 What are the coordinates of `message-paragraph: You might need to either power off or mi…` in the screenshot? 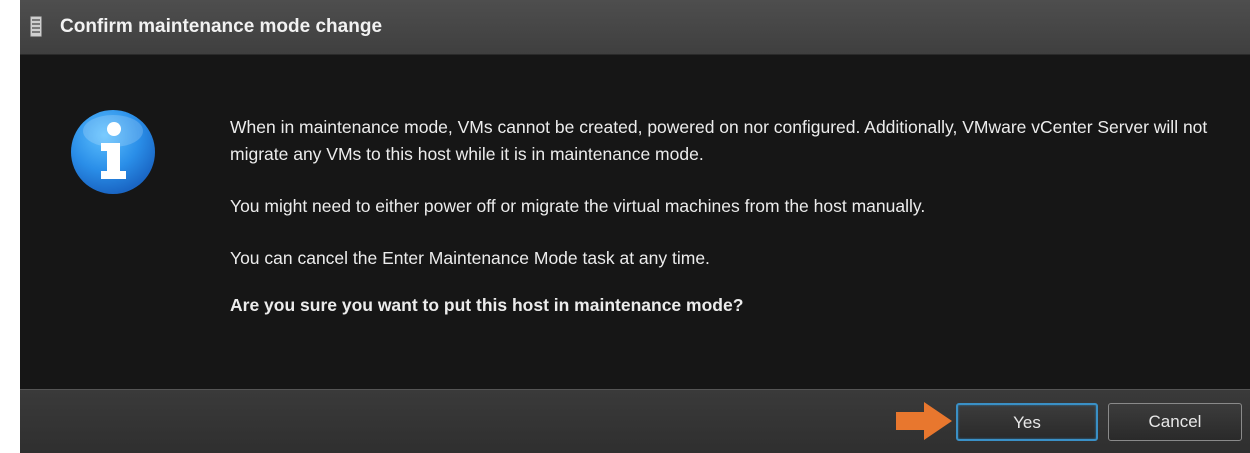 It's located at (578, 206).